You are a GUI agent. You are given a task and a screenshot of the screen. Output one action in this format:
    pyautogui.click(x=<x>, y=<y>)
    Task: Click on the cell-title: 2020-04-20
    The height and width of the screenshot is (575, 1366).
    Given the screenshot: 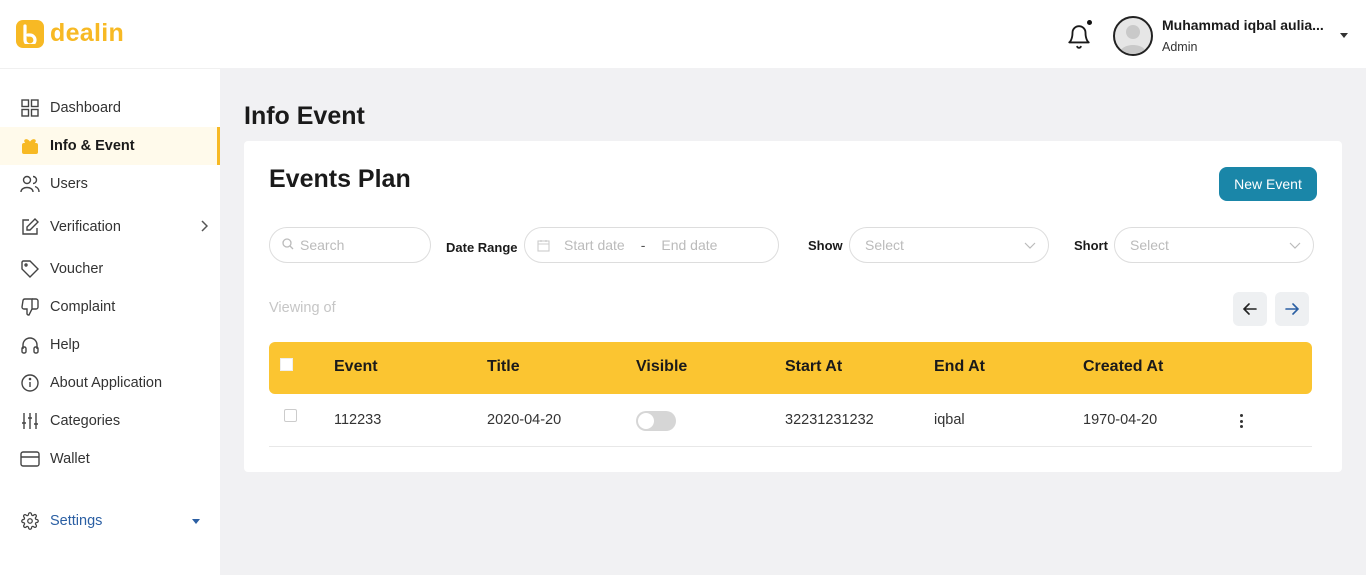 What is the action you would take?
    pyautogui.click(x=524, y=420)
    